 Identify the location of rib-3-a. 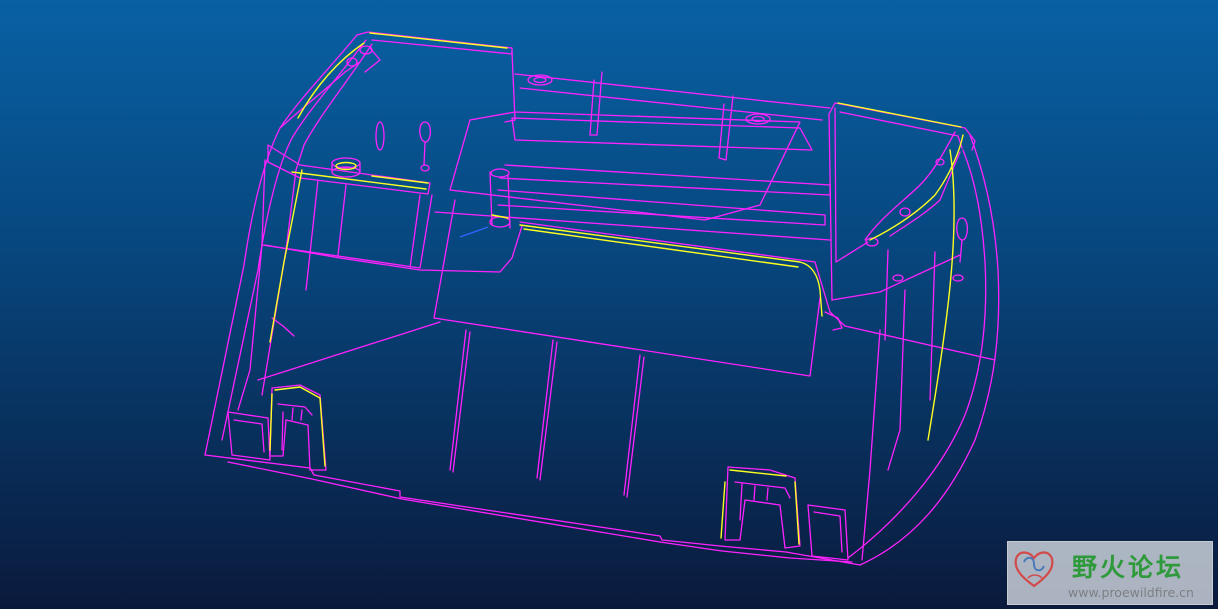
(632, 425).